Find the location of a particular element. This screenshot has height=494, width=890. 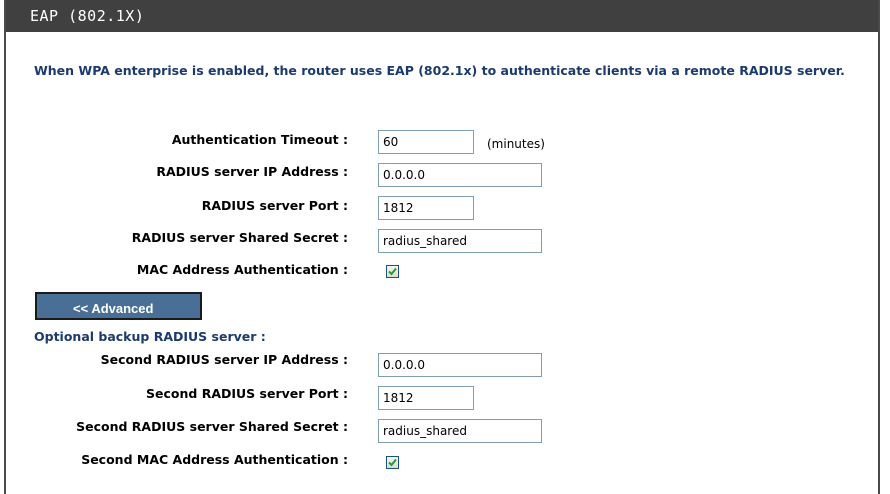

backup-section-title: Optional backup RADIUS server : is located at coordinates (150, 336).